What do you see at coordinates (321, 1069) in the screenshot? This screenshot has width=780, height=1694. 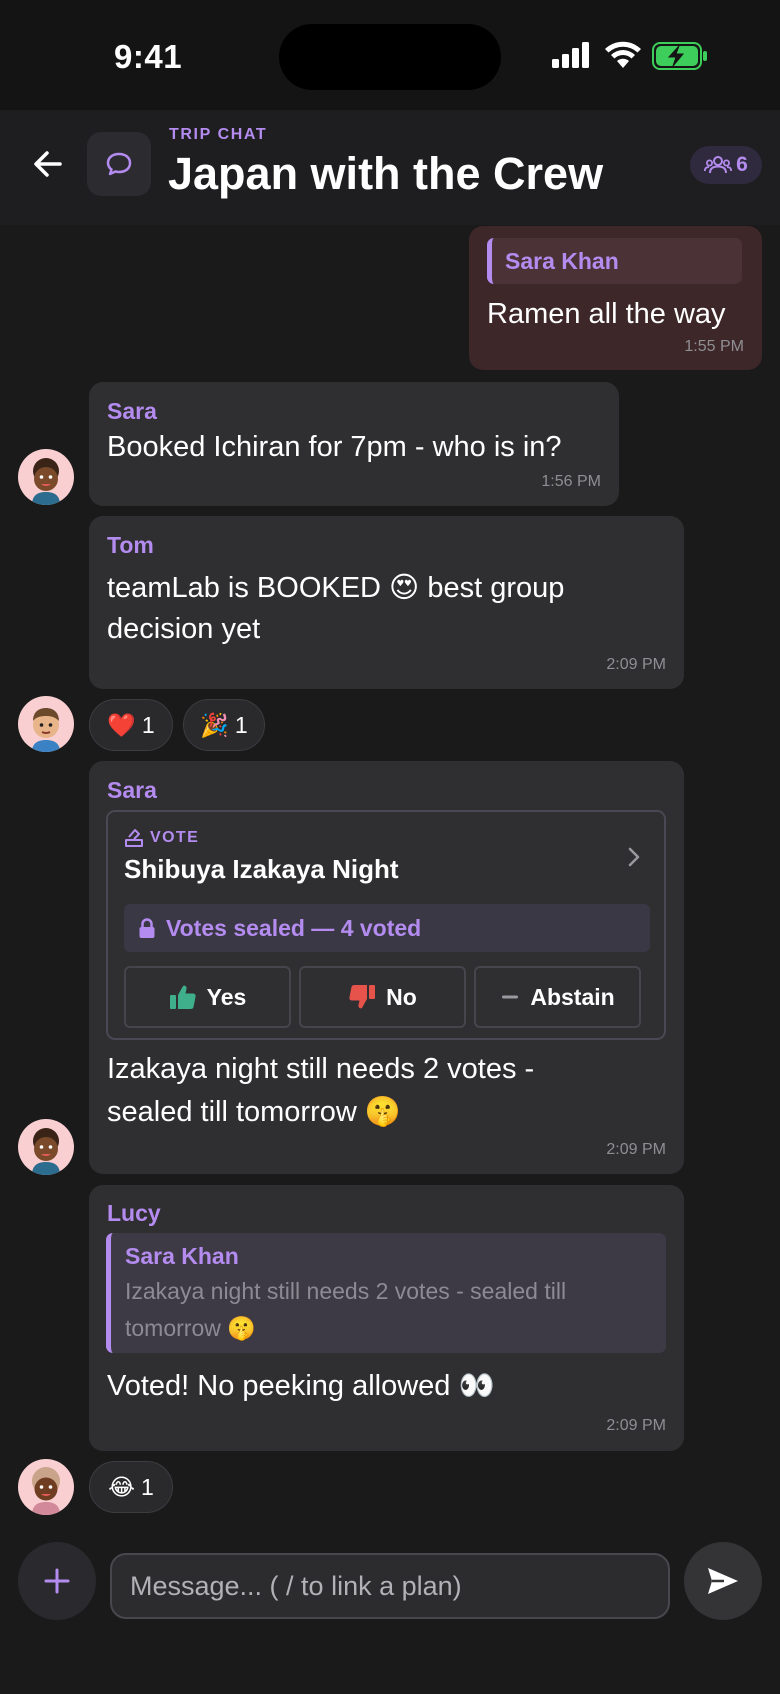 I see `message-text-line: Izakaya night still needs 2 votes -` at bounding box center [321, 1069].